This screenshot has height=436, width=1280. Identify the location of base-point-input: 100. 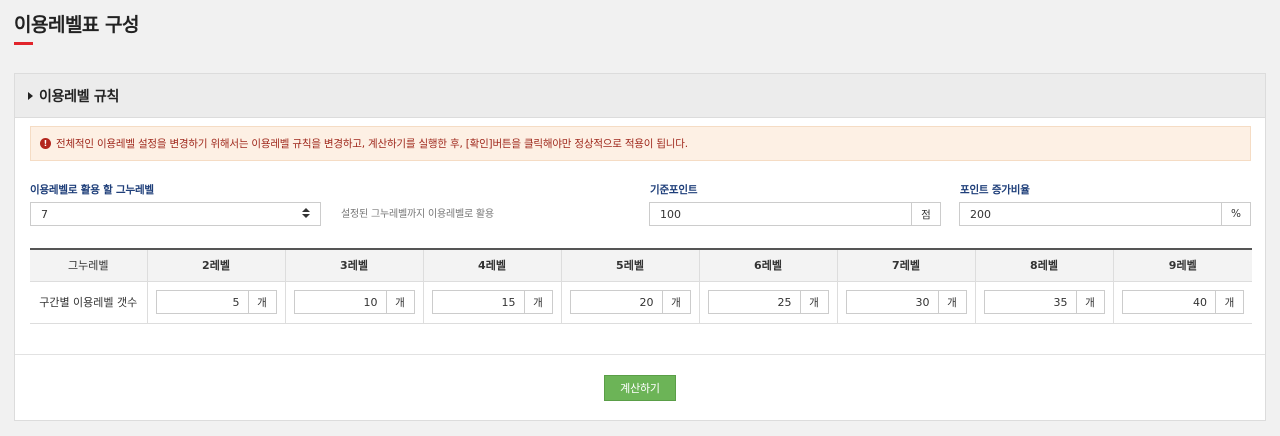
(780, 214).